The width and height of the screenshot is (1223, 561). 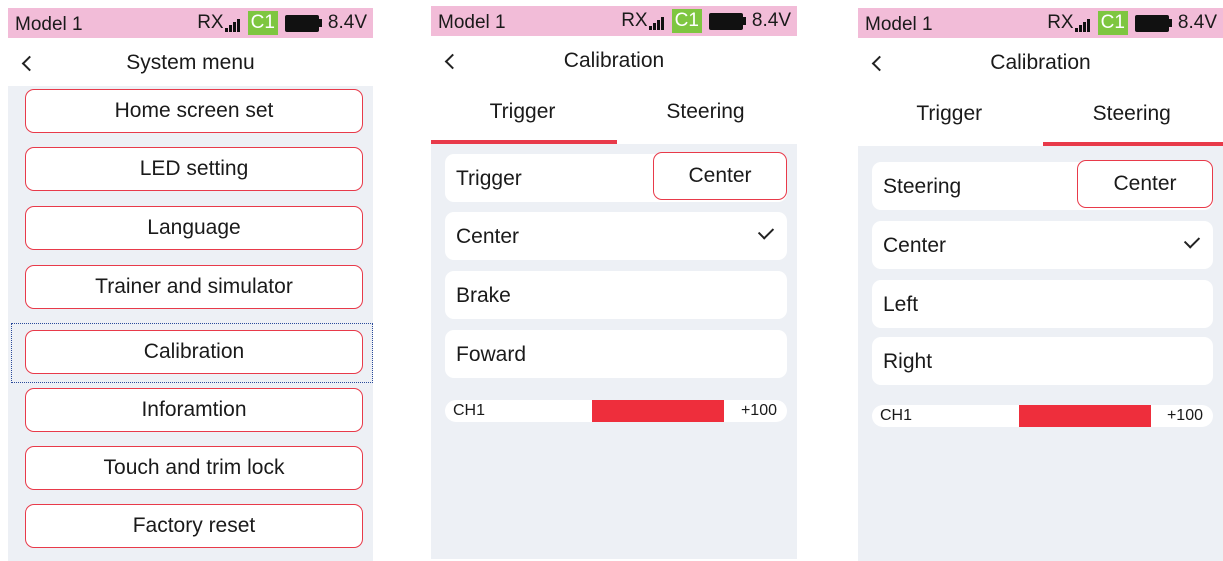 I want to click on menu-item-factory-reset: Factory reset, so click(x=194, y=526).